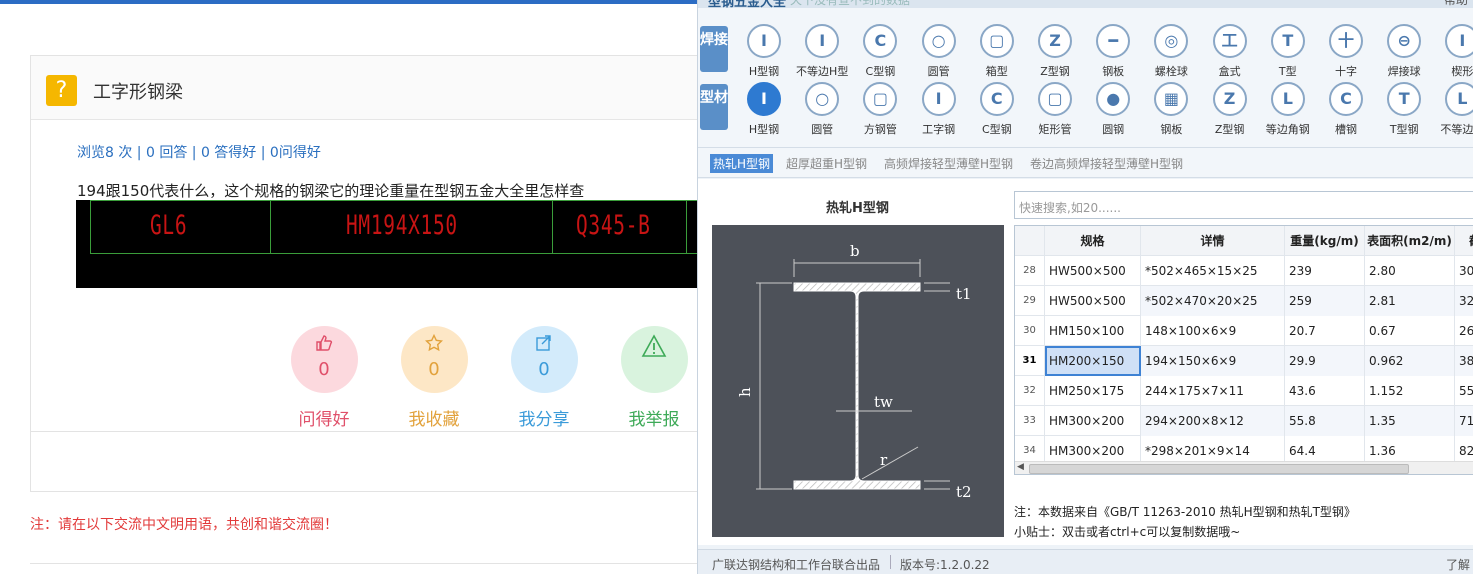 This screenshot has height=574, width=1473. What do you see at coordinates (1171, 51) in the screenshot?
I see `tool-row1-7: ◎ 螺栓球` at bounding box center [1171, 51].